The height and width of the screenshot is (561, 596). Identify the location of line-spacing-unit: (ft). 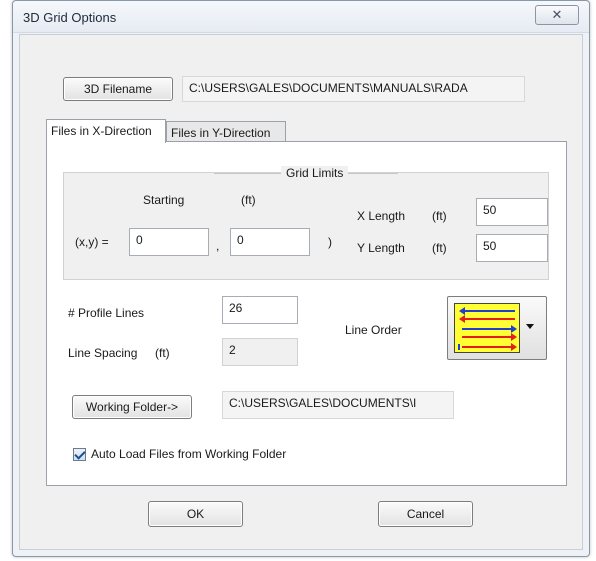
(162, 353).